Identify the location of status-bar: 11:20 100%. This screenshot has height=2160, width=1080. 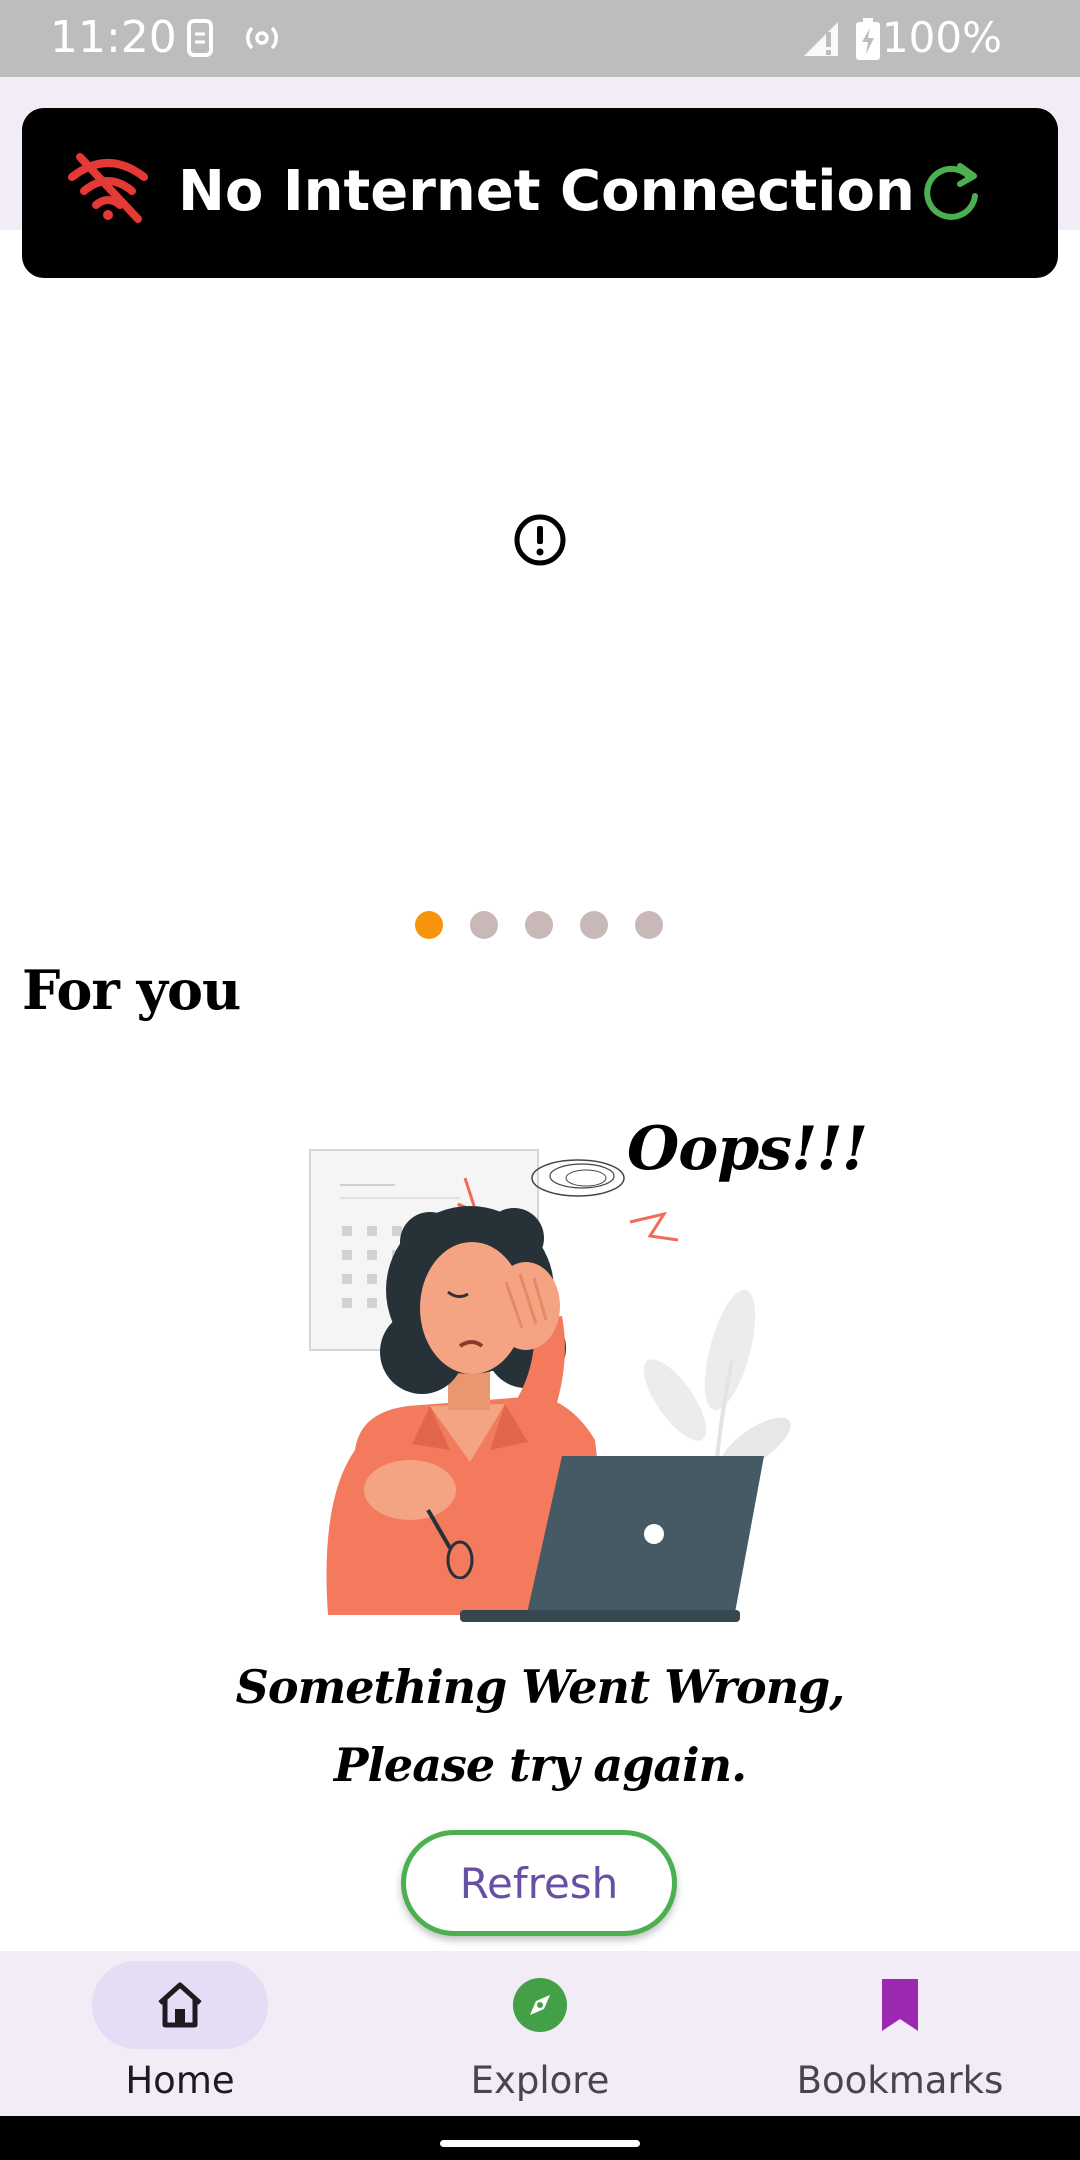
(540, 38).